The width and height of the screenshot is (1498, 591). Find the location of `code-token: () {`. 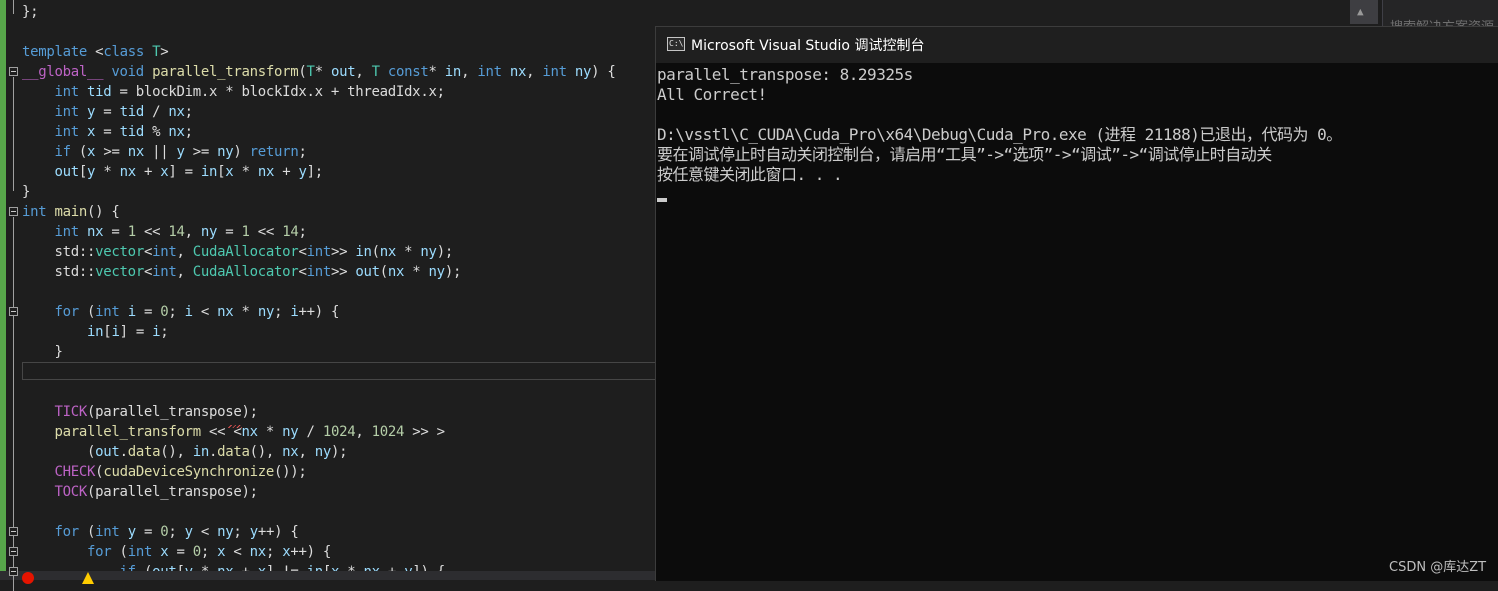

code-token: () { is located at coordinates (103, 212).